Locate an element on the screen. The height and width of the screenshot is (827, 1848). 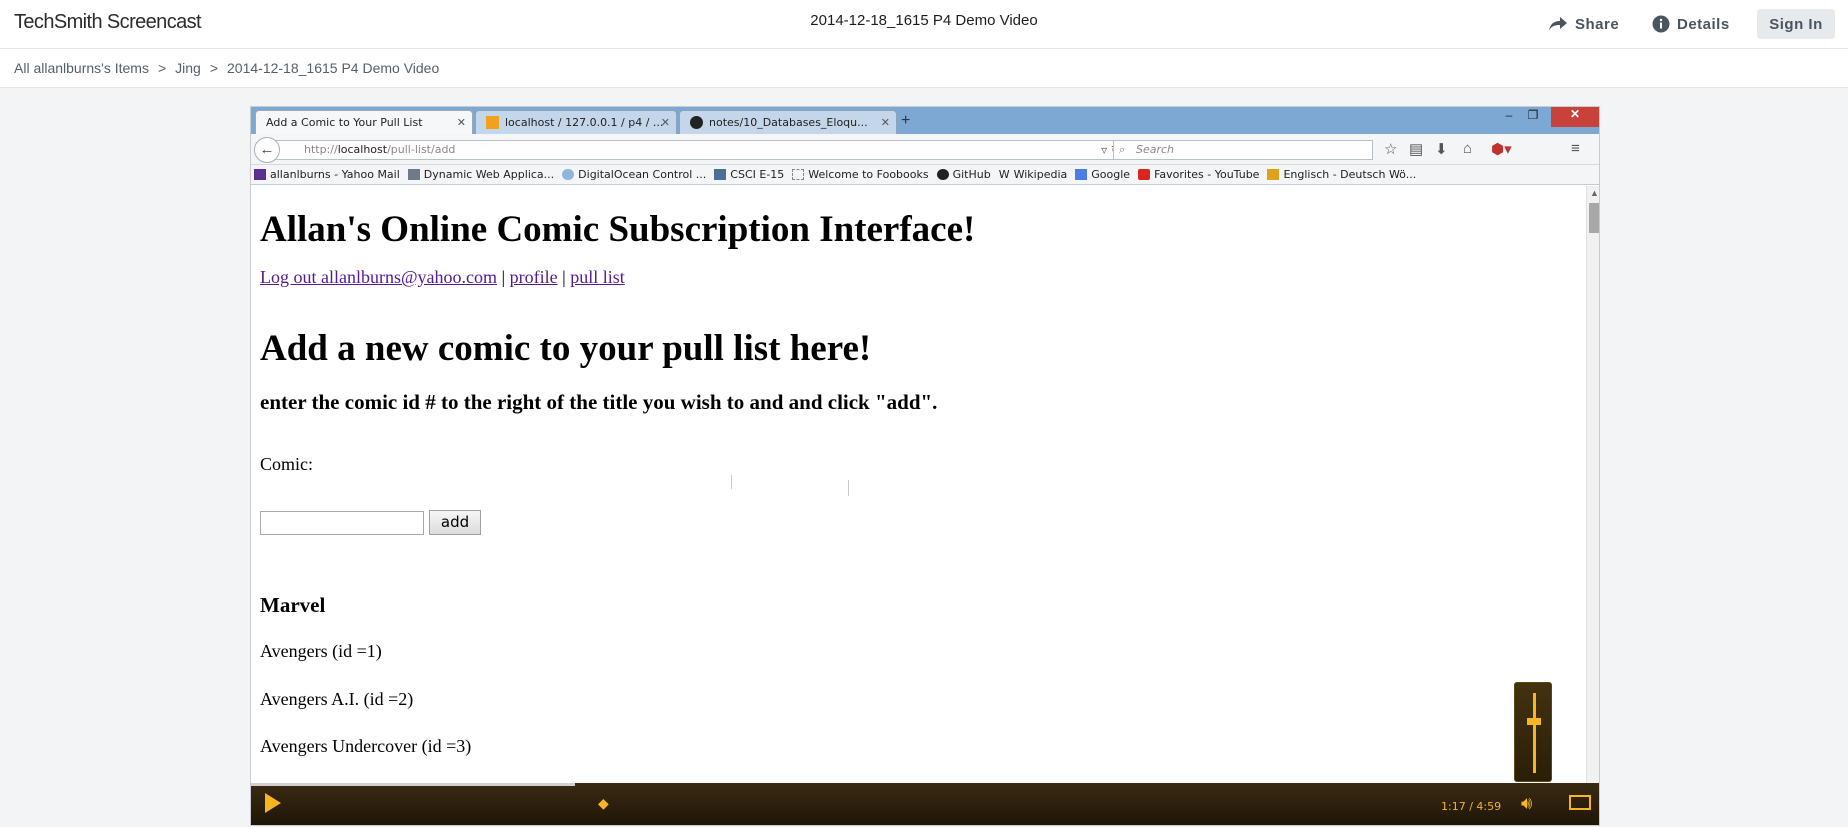
bookmark-label: Wikipedia is located at coordinates (1040, 174).